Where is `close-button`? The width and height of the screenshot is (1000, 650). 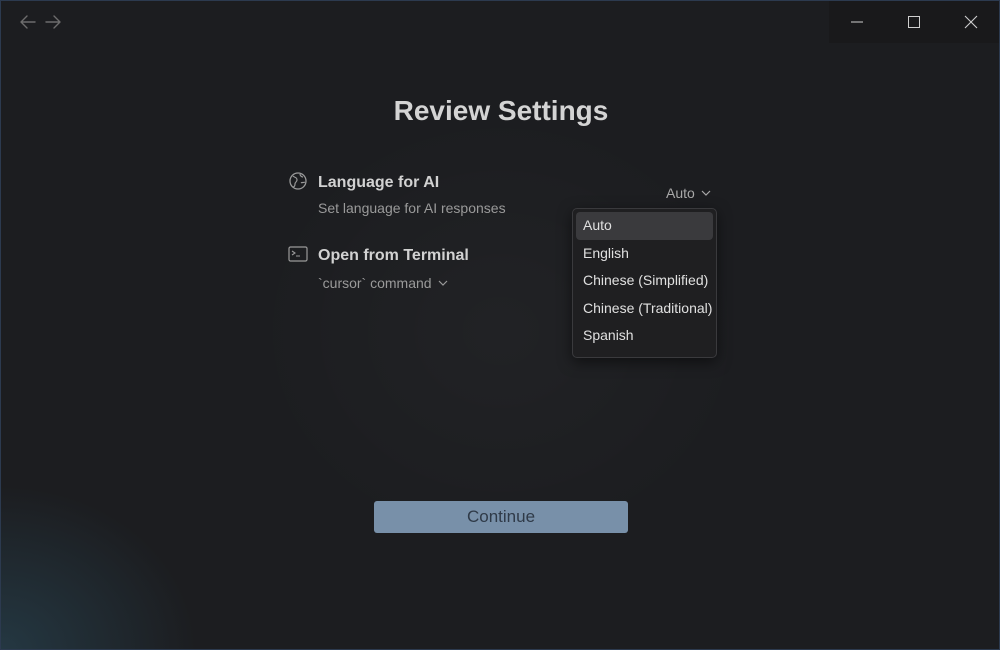
close-button is located at coordinates (970, 22).